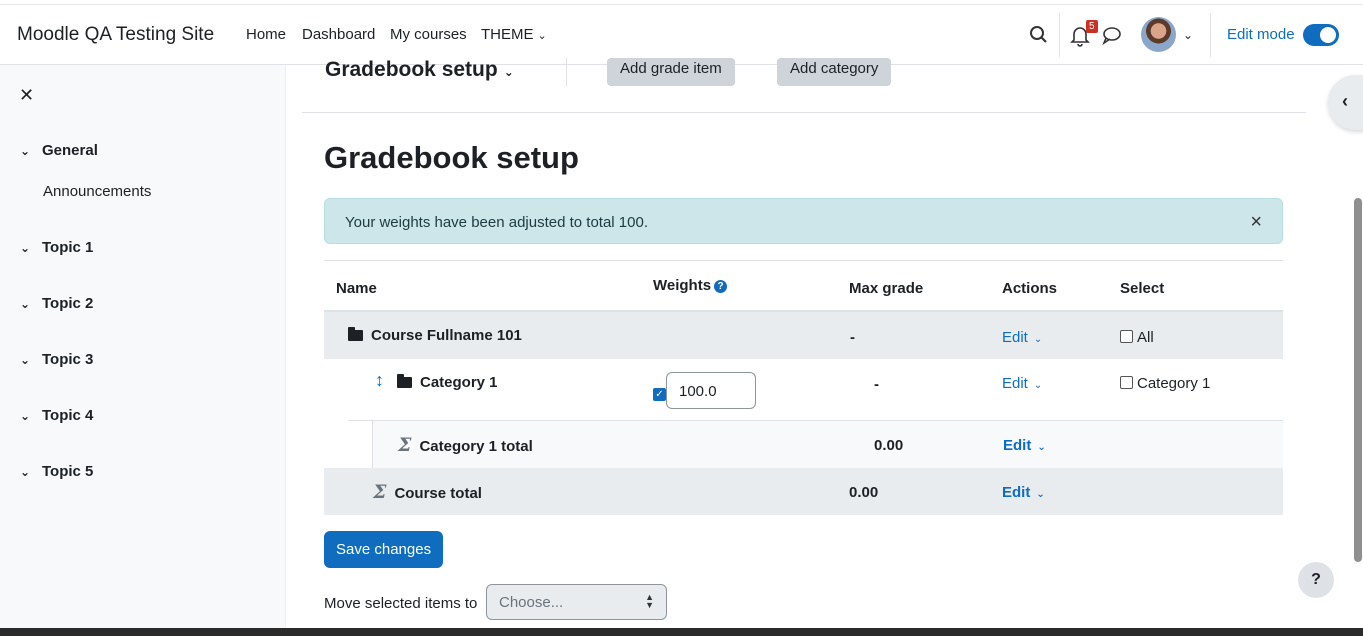  What do you see at coordinates (886, 288) in the screenshot?
I see `column-header-max-grade: Max grade` at bounding box center [886, 288].